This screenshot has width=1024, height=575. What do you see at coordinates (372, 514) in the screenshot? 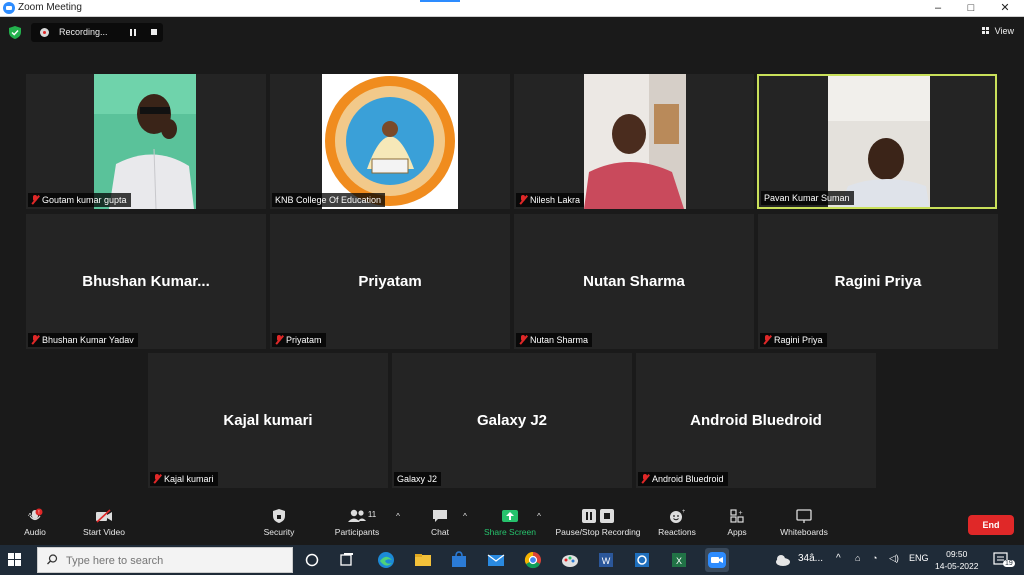
I see `participants-count: 11` at bounding box center [372, 514].